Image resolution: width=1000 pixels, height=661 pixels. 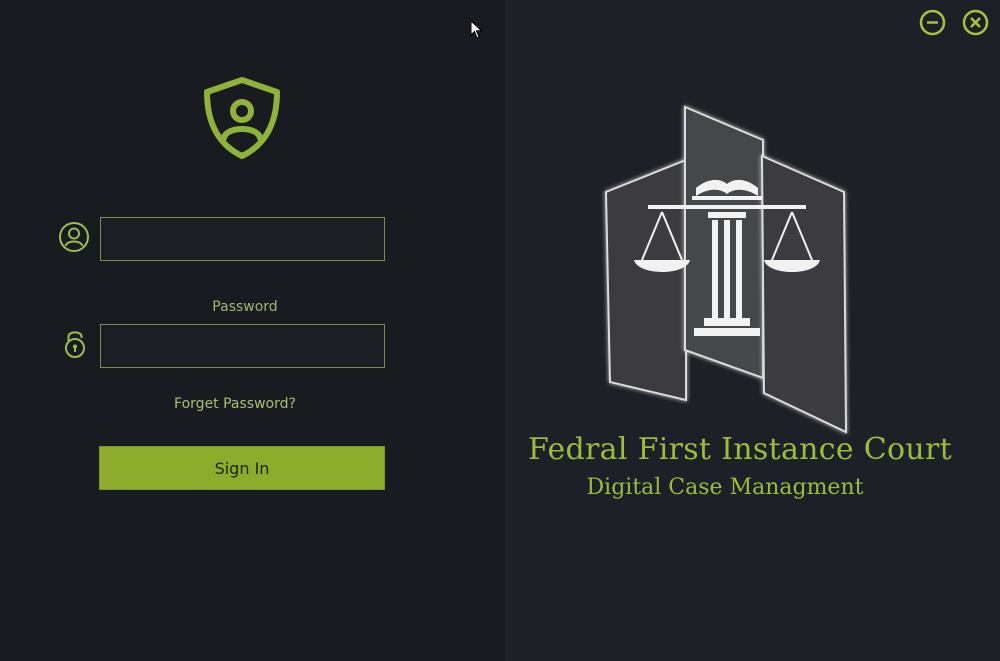 I want to click on forget-password-link: Forget Password?, so click(x=235, y=404).